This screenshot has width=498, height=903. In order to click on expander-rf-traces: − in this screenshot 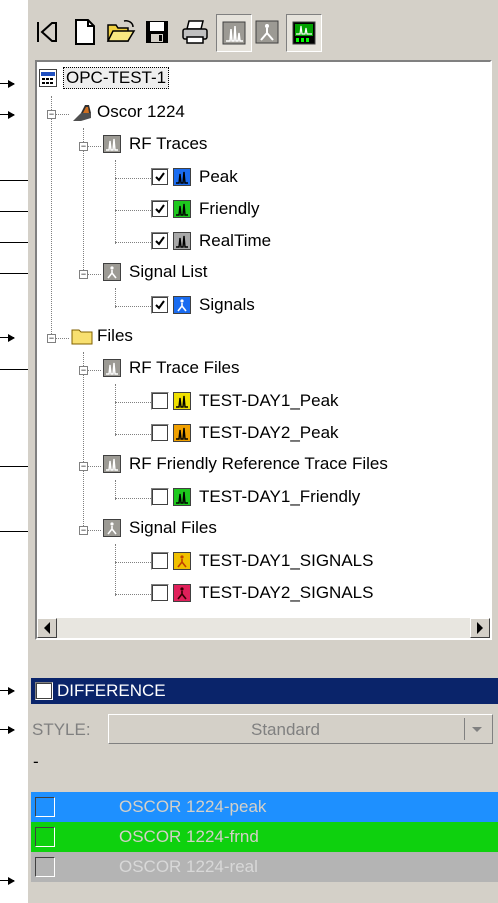, I will do `click(83, 146)`.